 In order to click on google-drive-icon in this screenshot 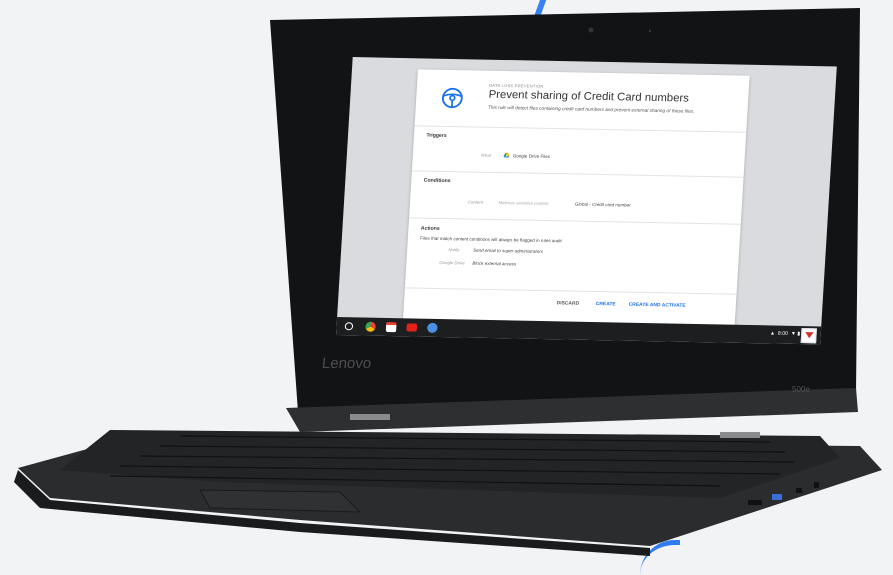, I will do `click(506, 155)`.